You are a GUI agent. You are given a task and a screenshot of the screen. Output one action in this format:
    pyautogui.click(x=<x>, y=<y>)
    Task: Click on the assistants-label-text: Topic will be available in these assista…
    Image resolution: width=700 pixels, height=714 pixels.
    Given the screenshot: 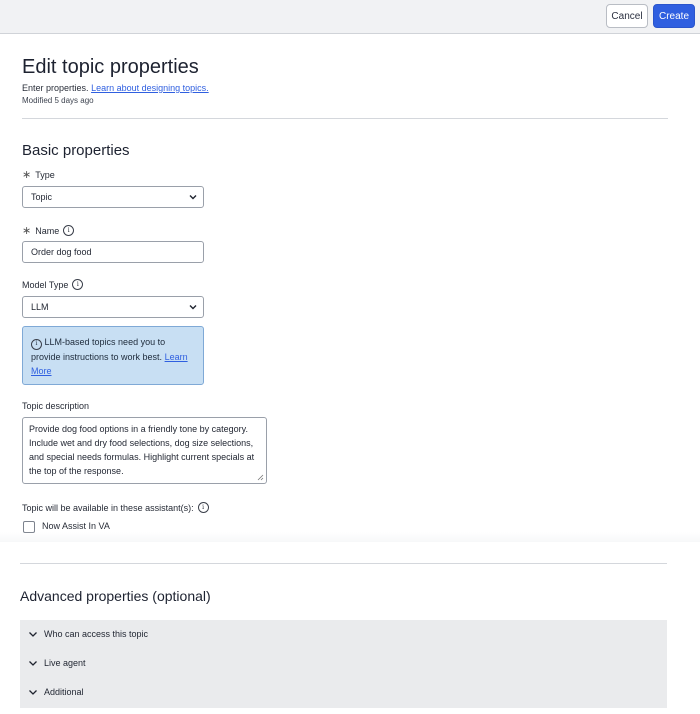 What is the action you would take?
    pyautogui.click(x=108, y=507)
    